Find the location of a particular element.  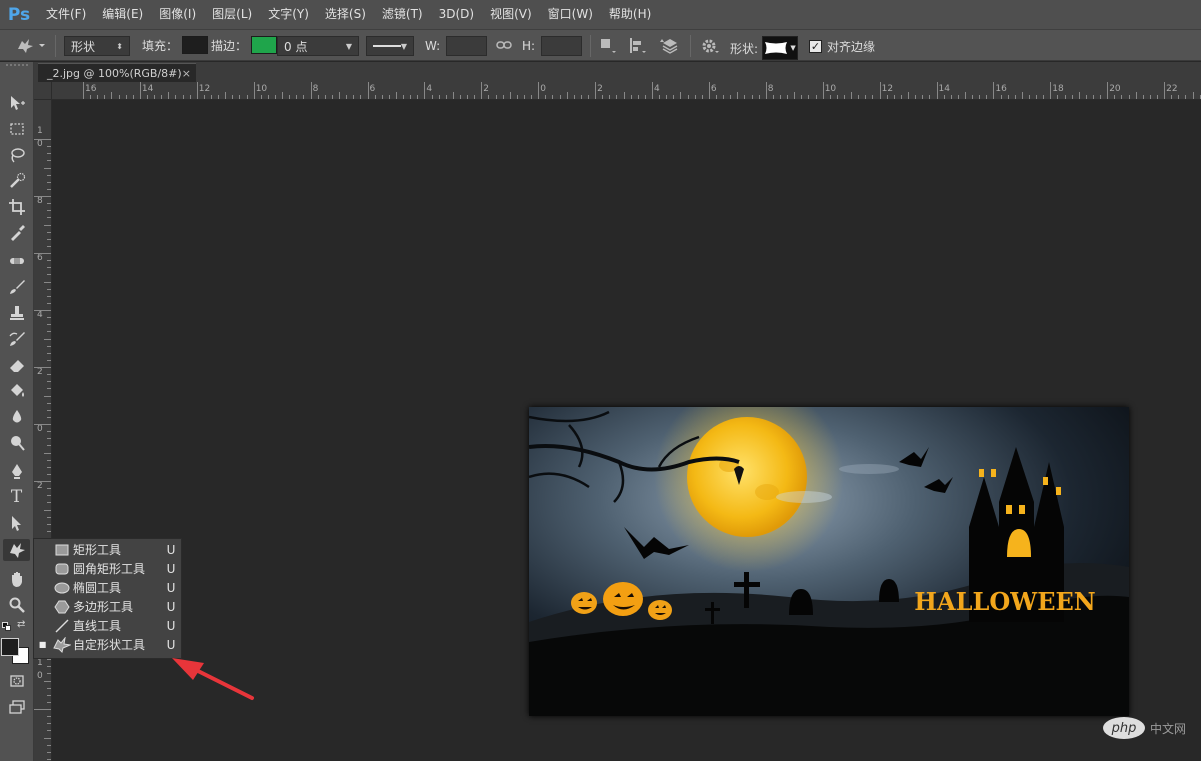

ruler-origin is located at coordinates (43, 91).